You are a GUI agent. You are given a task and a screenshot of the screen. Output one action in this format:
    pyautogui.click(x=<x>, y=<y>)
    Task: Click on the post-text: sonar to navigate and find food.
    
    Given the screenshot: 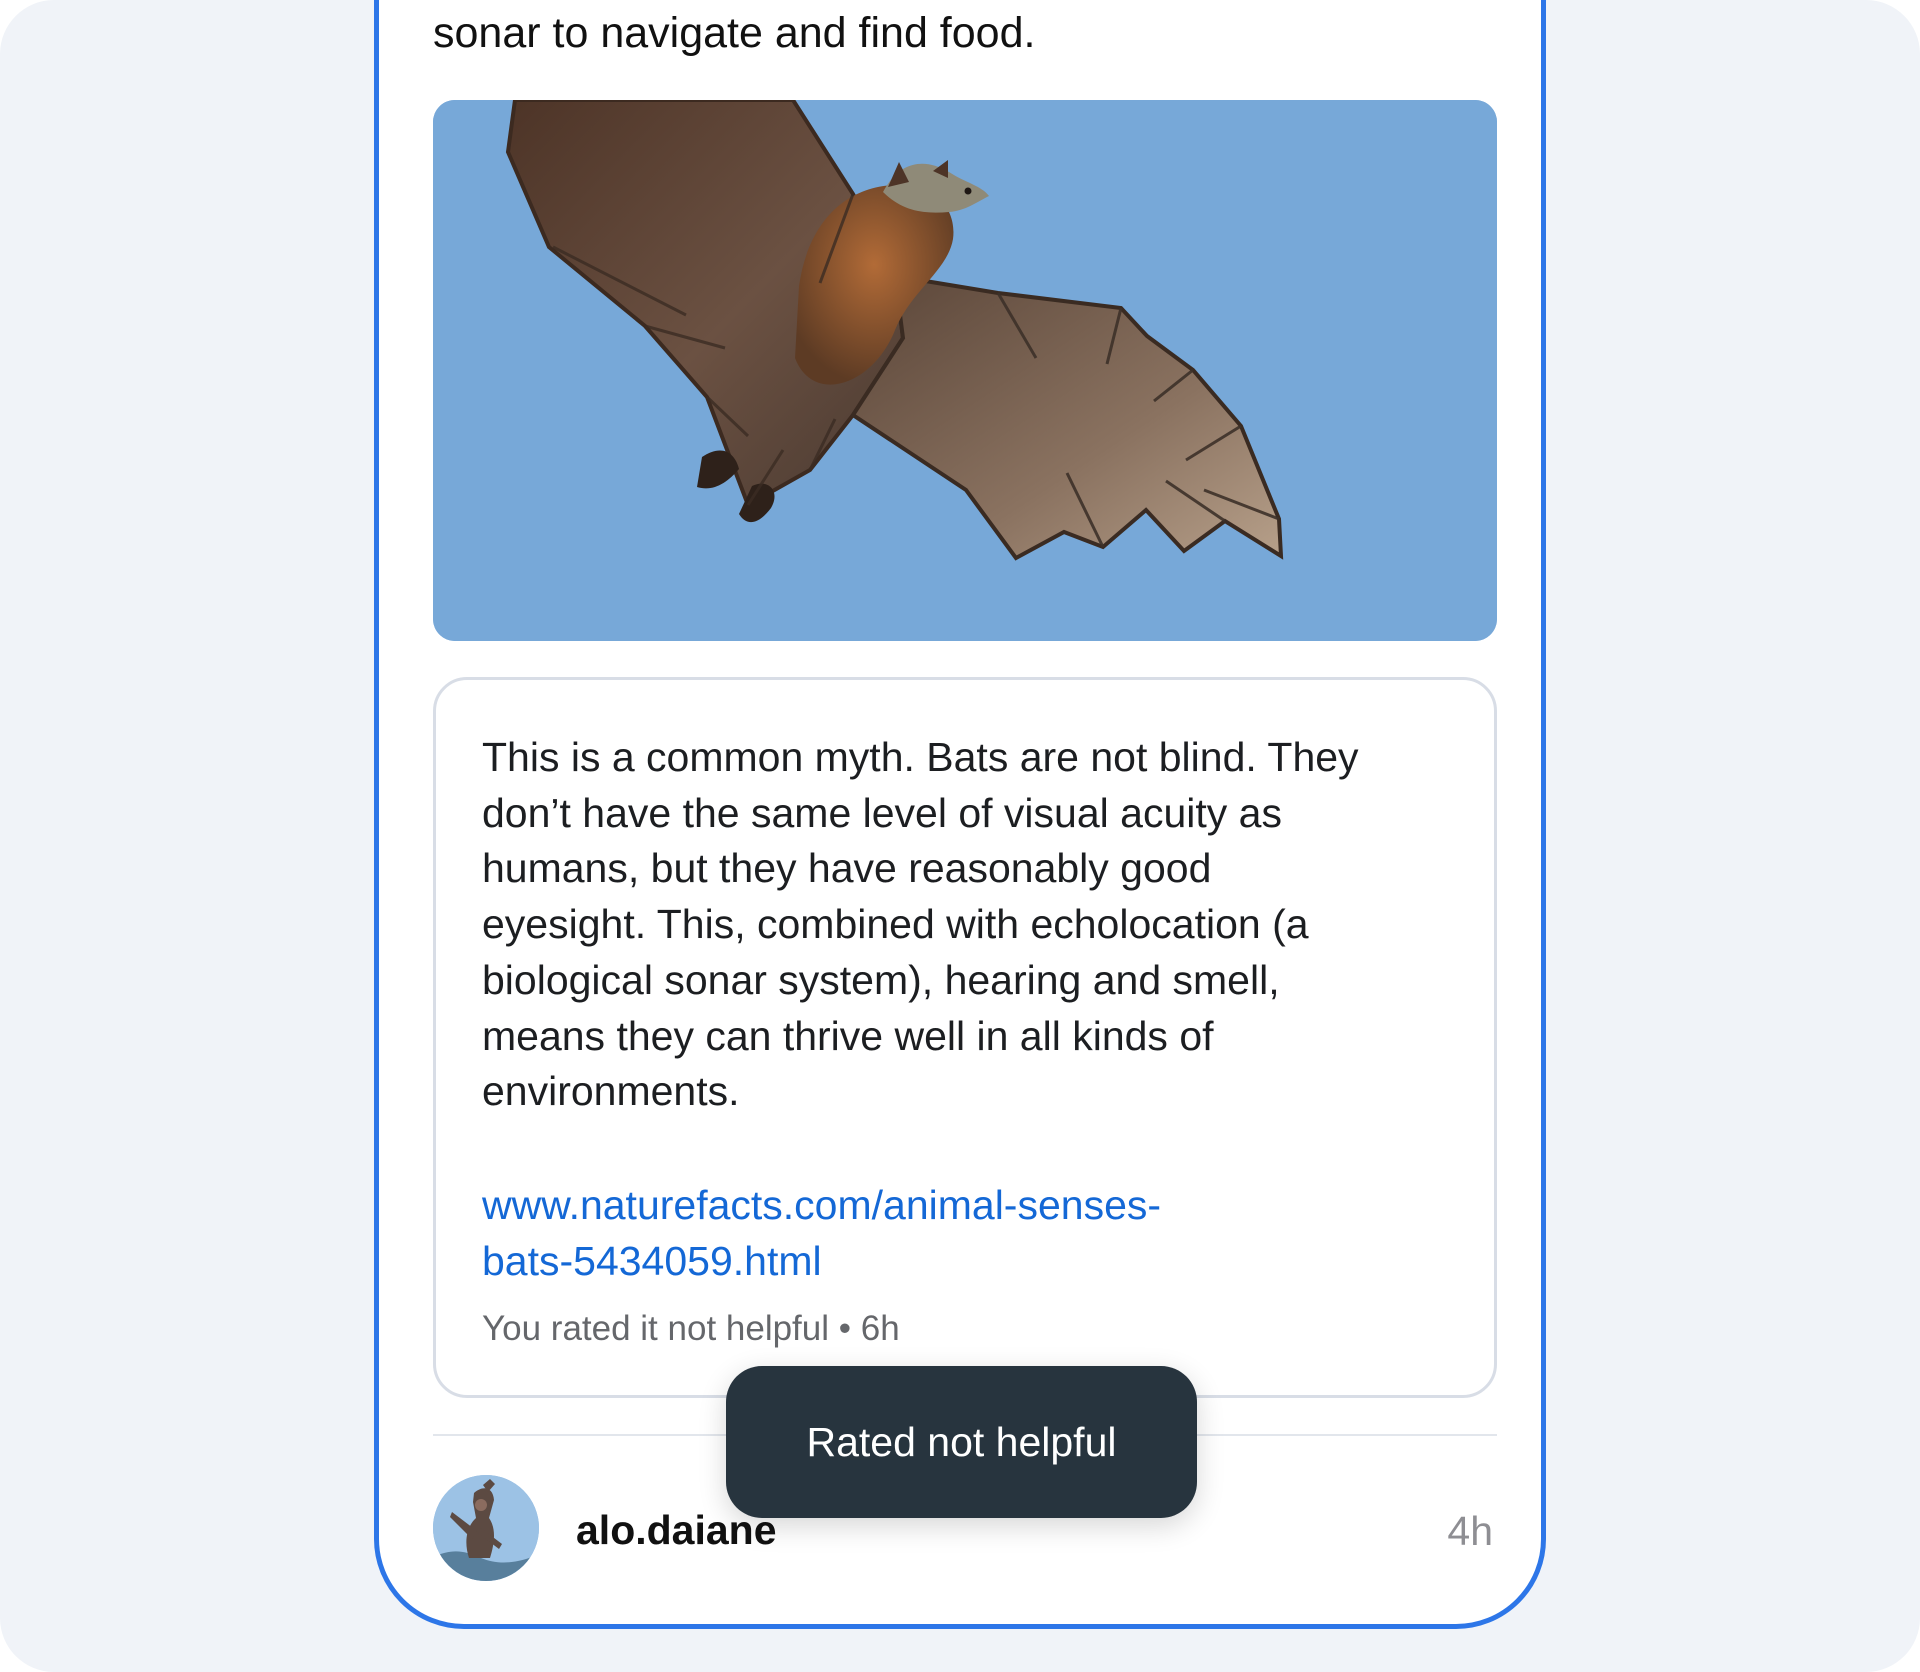 What is the action you would take?
    pyautogui.click(x=734, y=33)
    